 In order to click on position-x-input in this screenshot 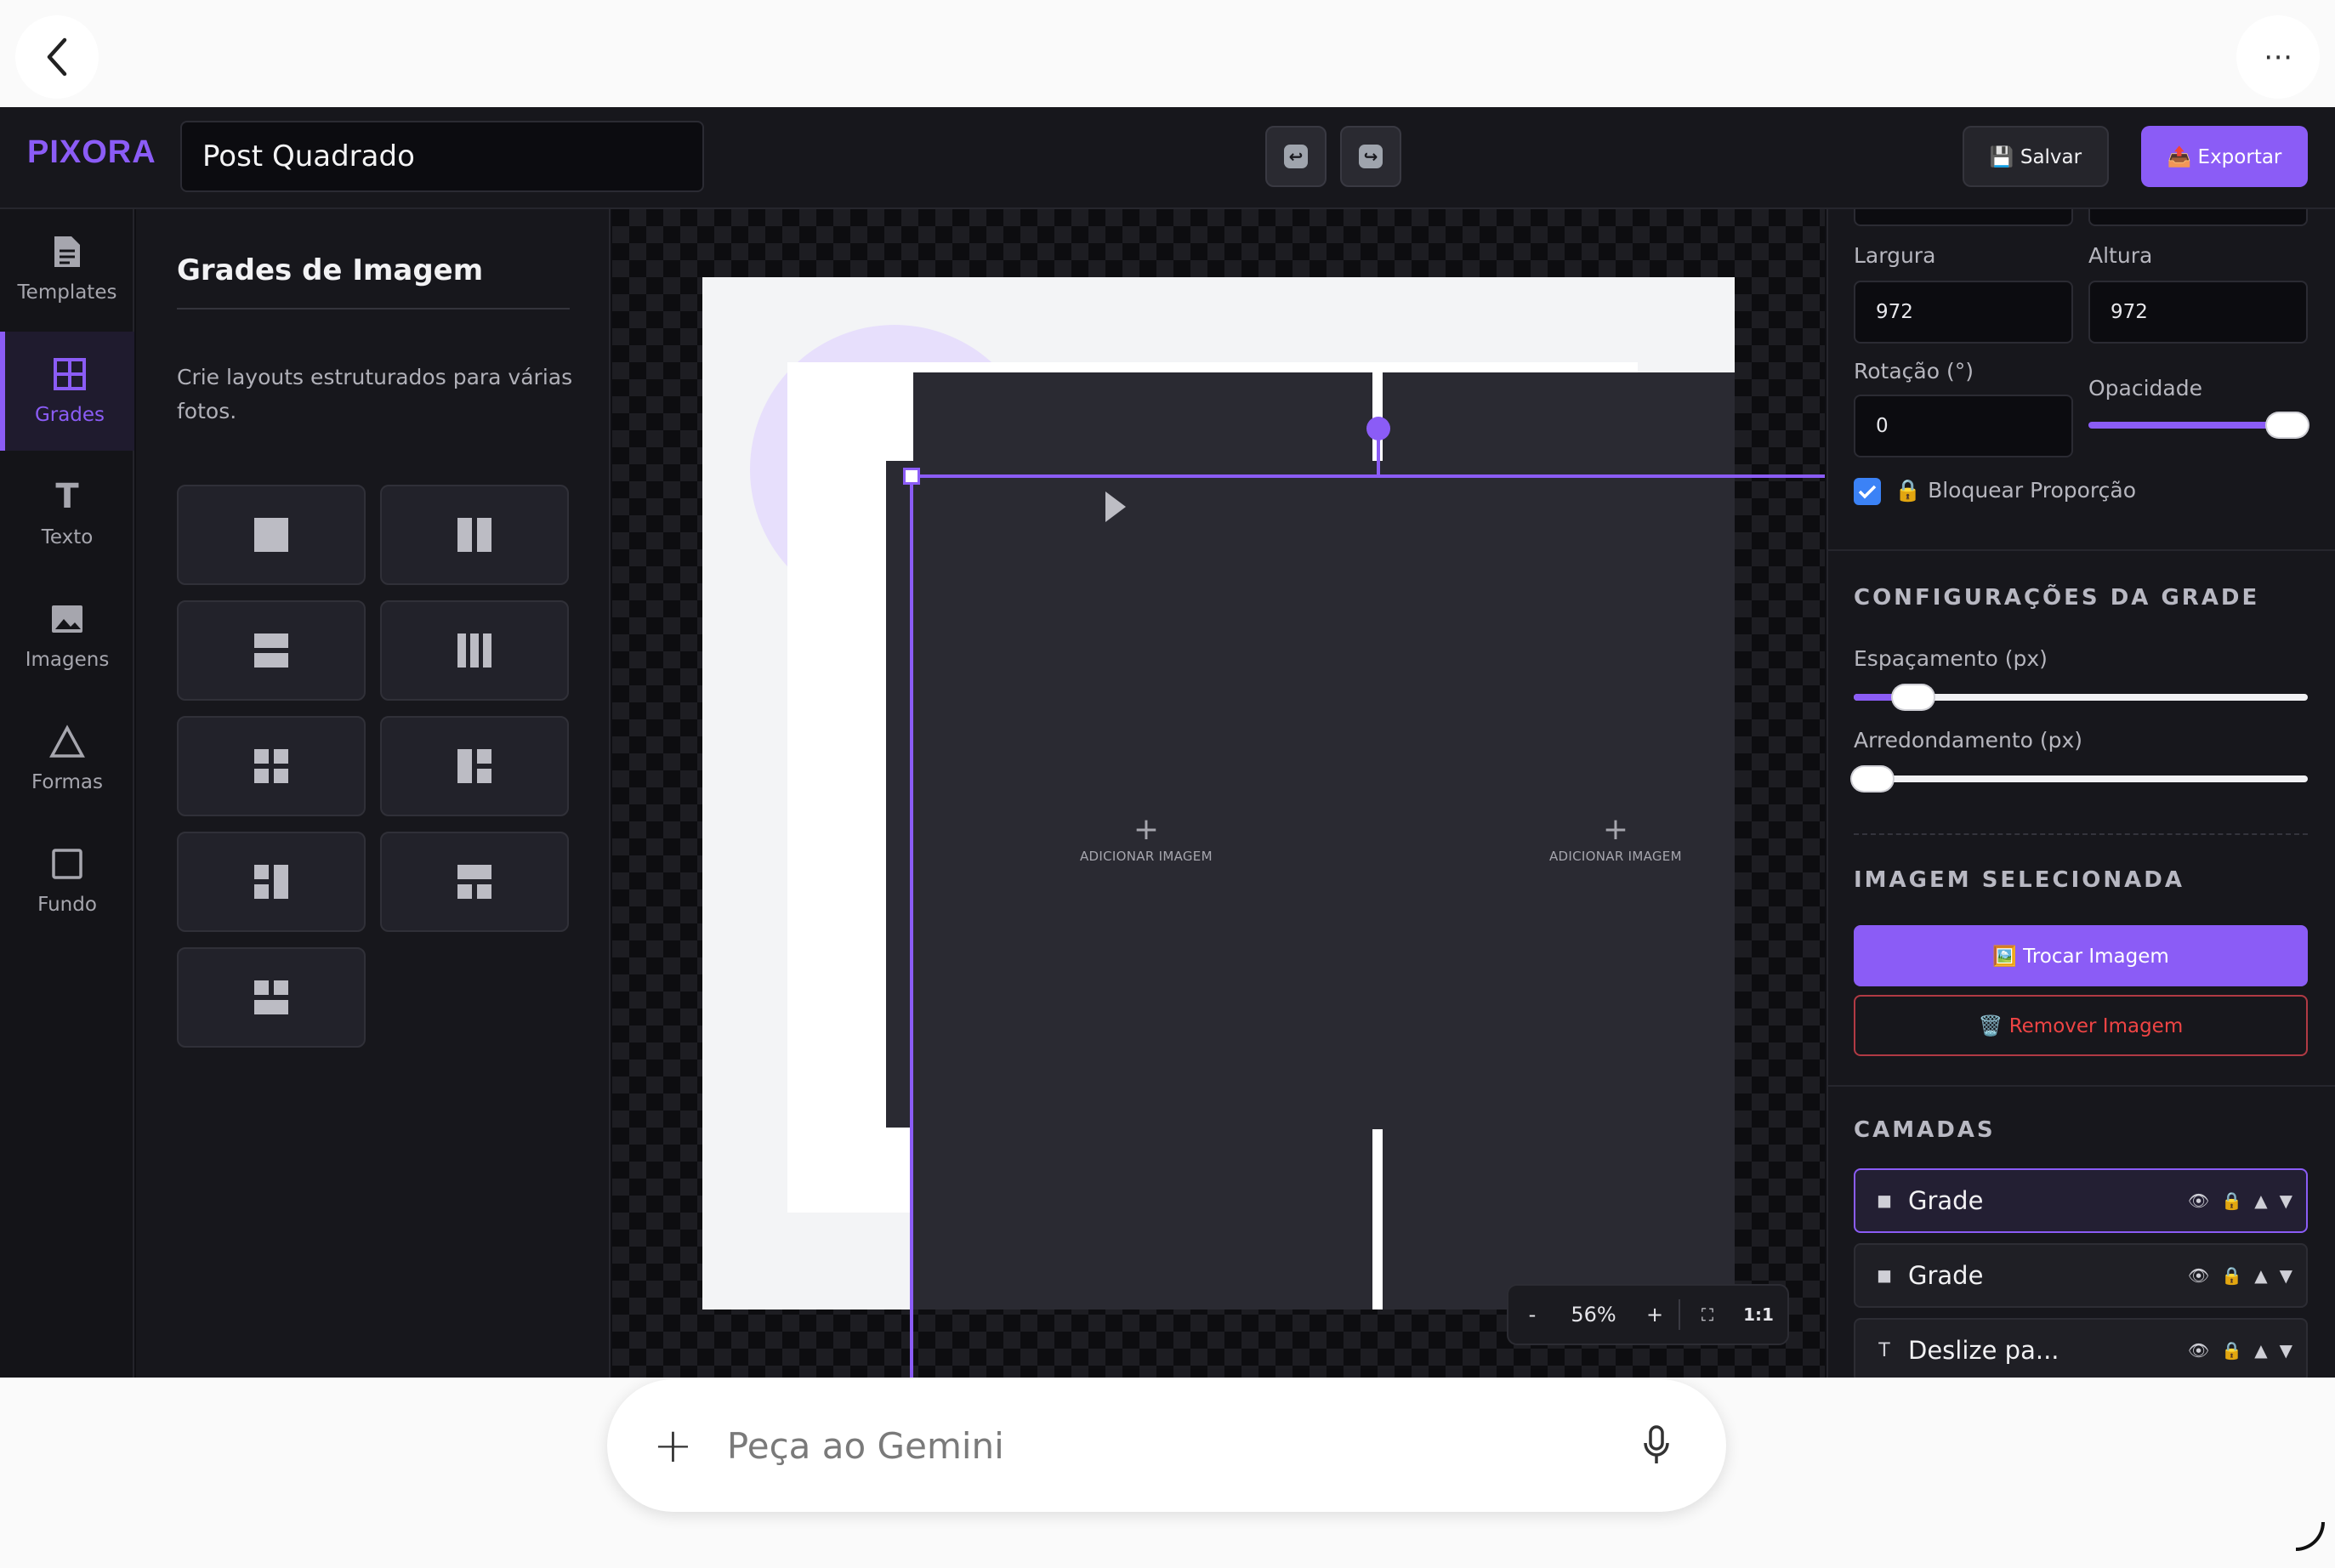, I will do `click(1963, 217)`.